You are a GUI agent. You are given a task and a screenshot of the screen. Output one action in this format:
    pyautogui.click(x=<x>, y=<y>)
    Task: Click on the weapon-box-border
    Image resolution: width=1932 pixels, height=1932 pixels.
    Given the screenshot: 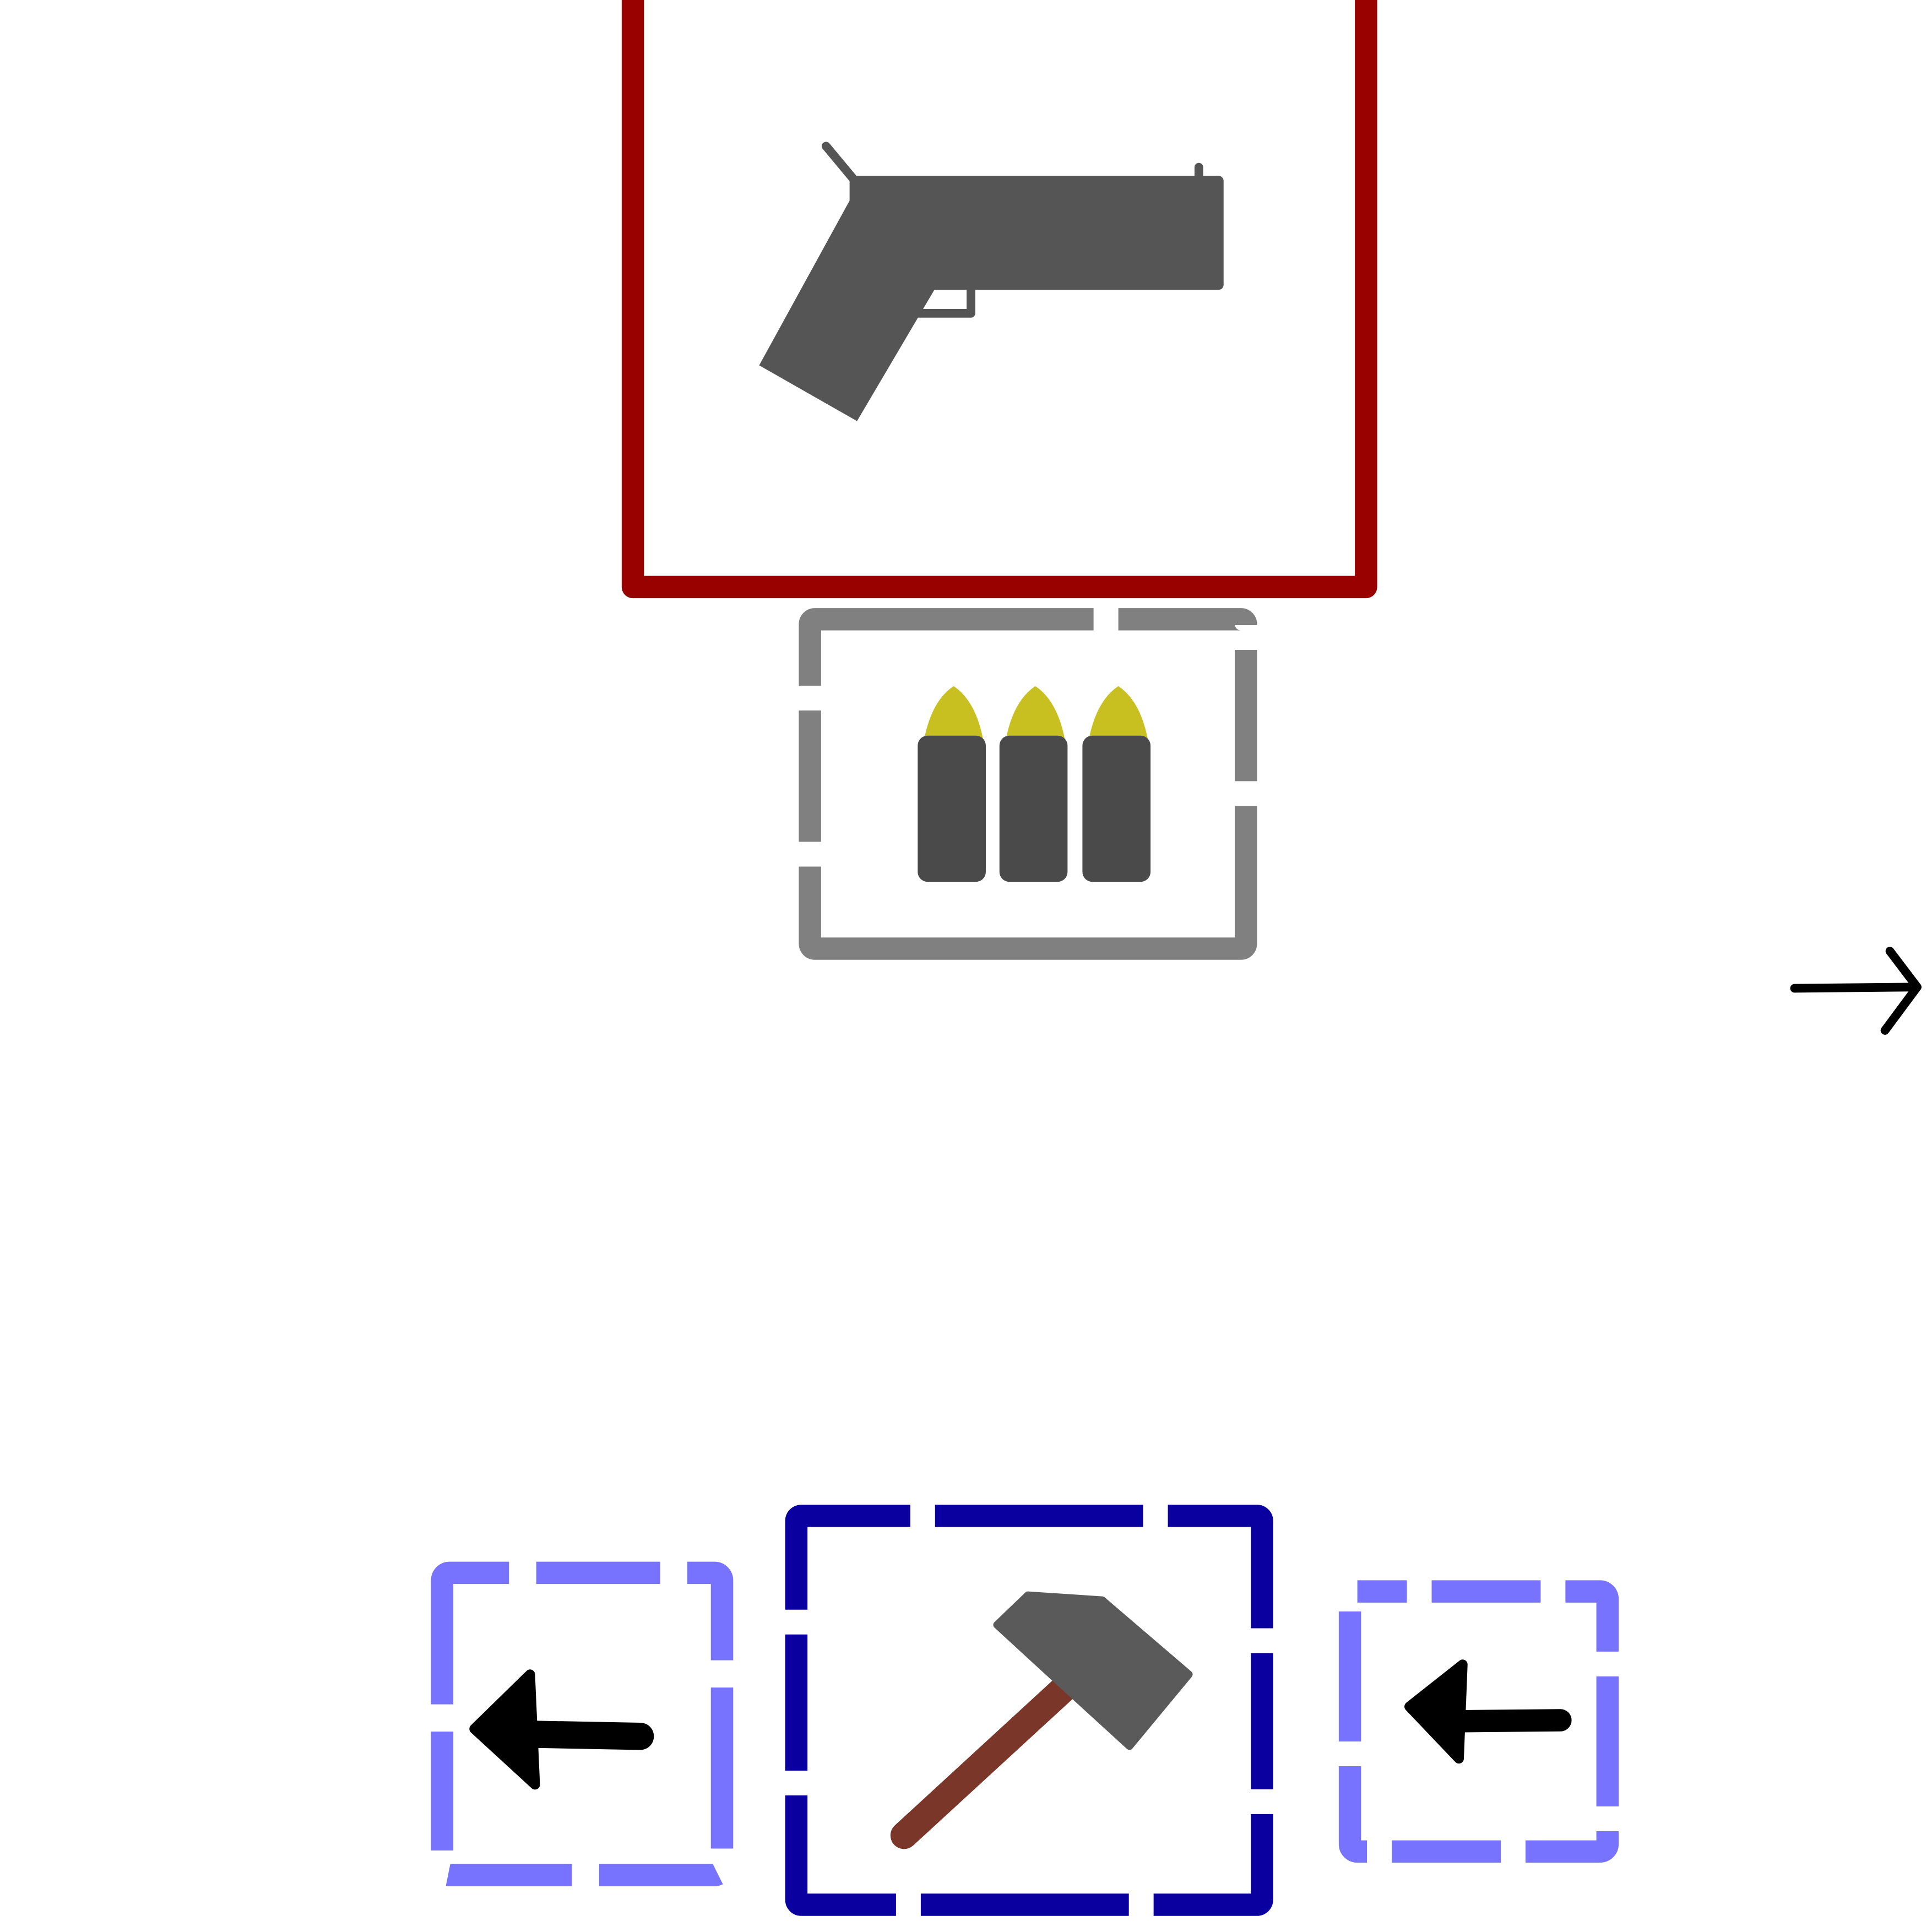 What is the action you would take?
    pyautogui.click(x=999, y=299)
    